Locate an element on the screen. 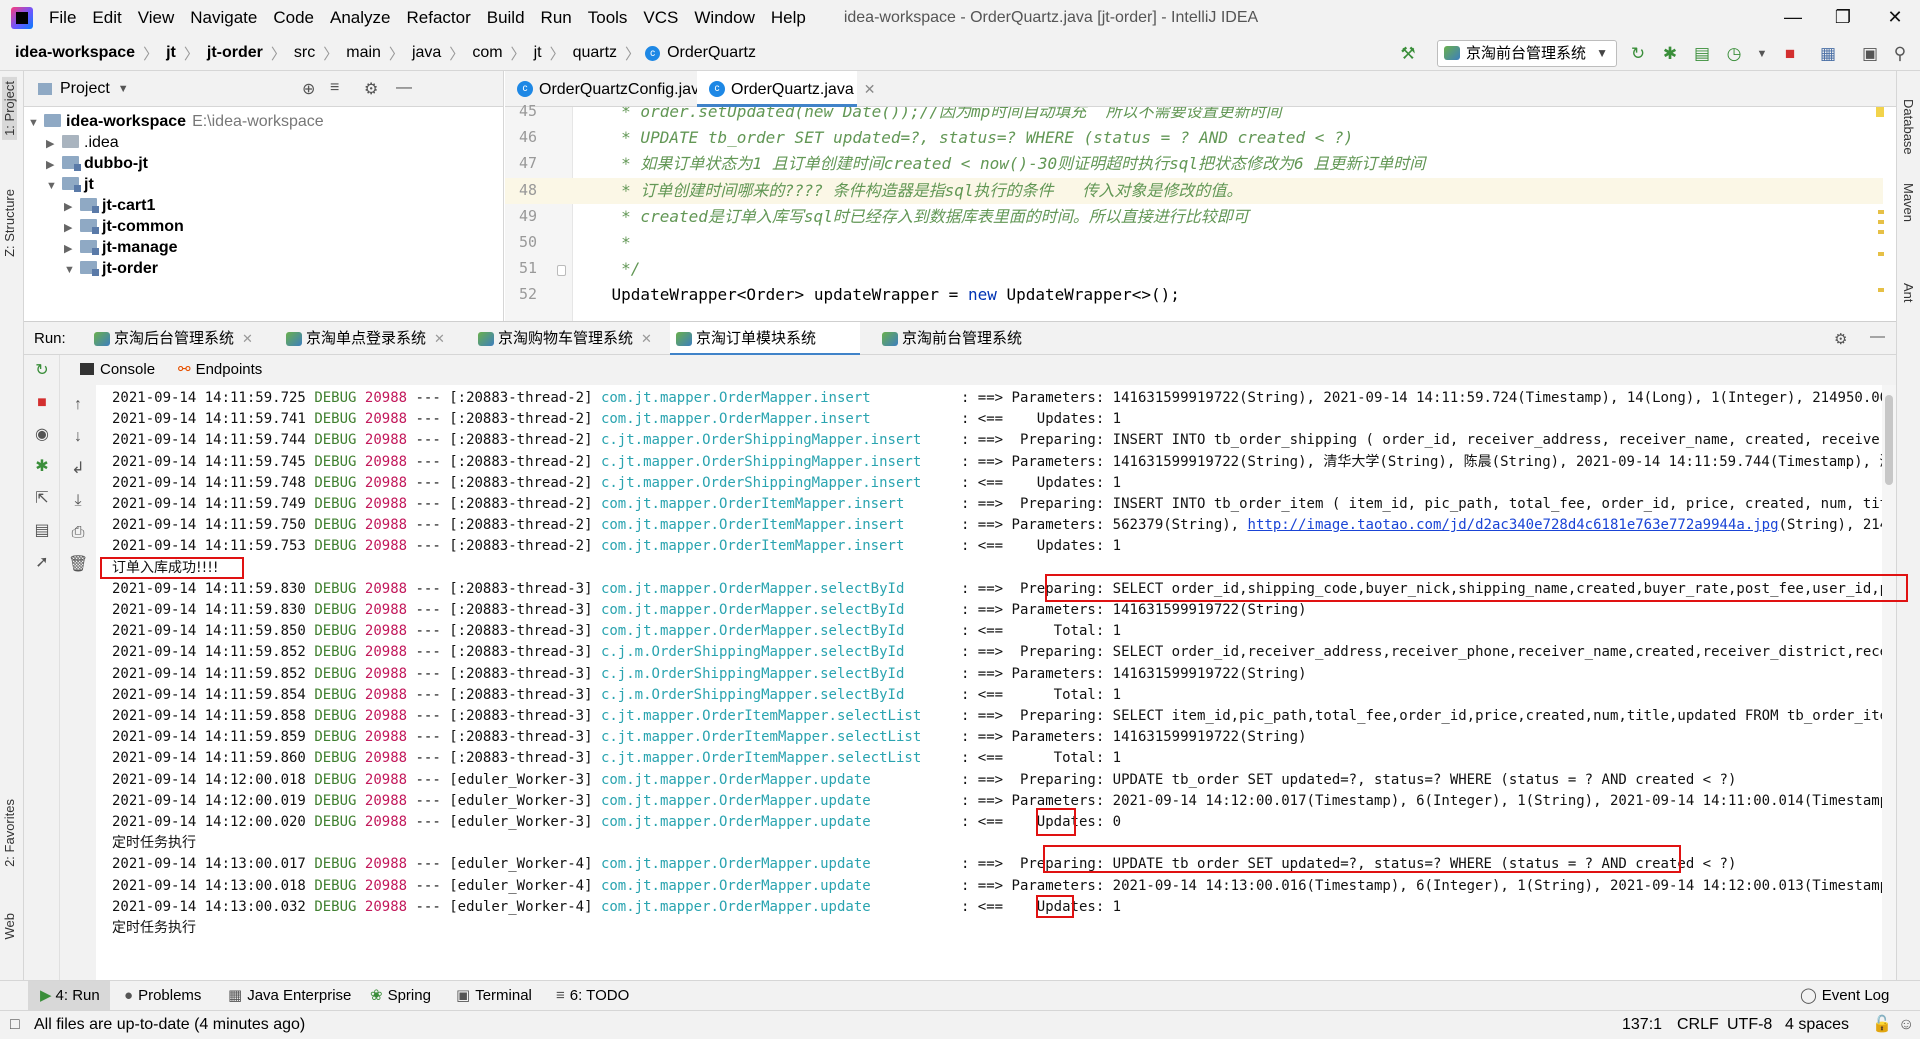 The image size is (1920, 1039). event-log: ◯ Event Log is located at coordinates (1844, 996).